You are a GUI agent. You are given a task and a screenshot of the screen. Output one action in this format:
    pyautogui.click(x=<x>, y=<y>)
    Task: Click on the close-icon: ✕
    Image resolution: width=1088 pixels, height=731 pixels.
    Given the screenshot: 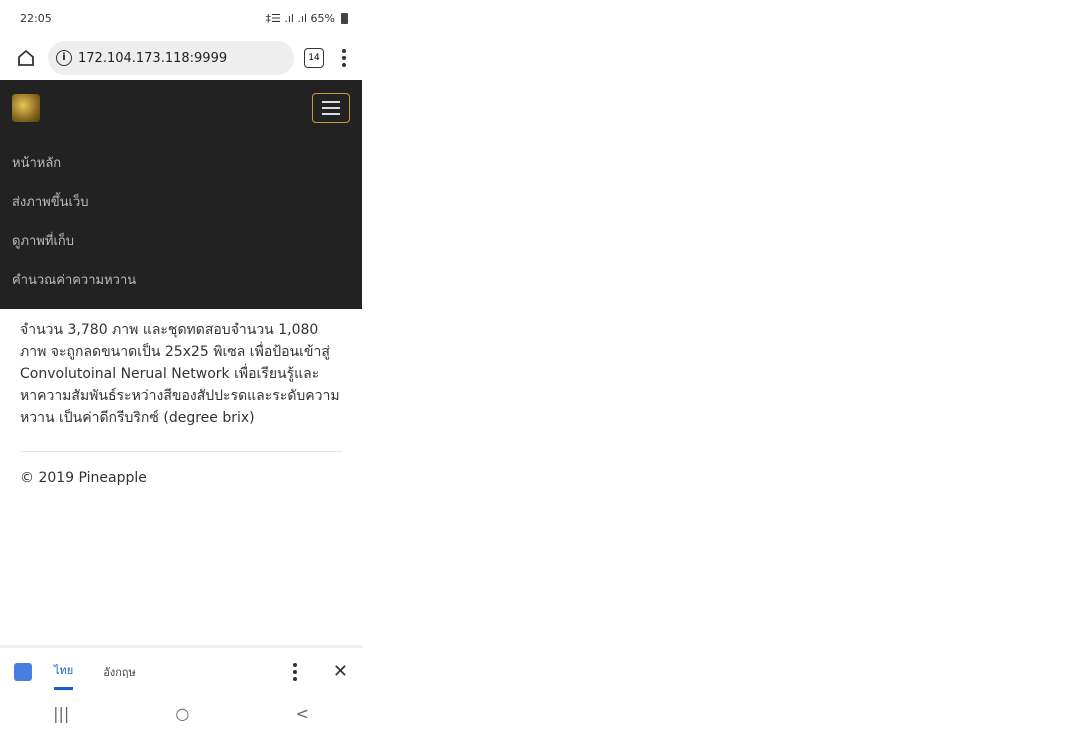 What is the action you would take?
    pyautogui.click(x=340, y=671)
    